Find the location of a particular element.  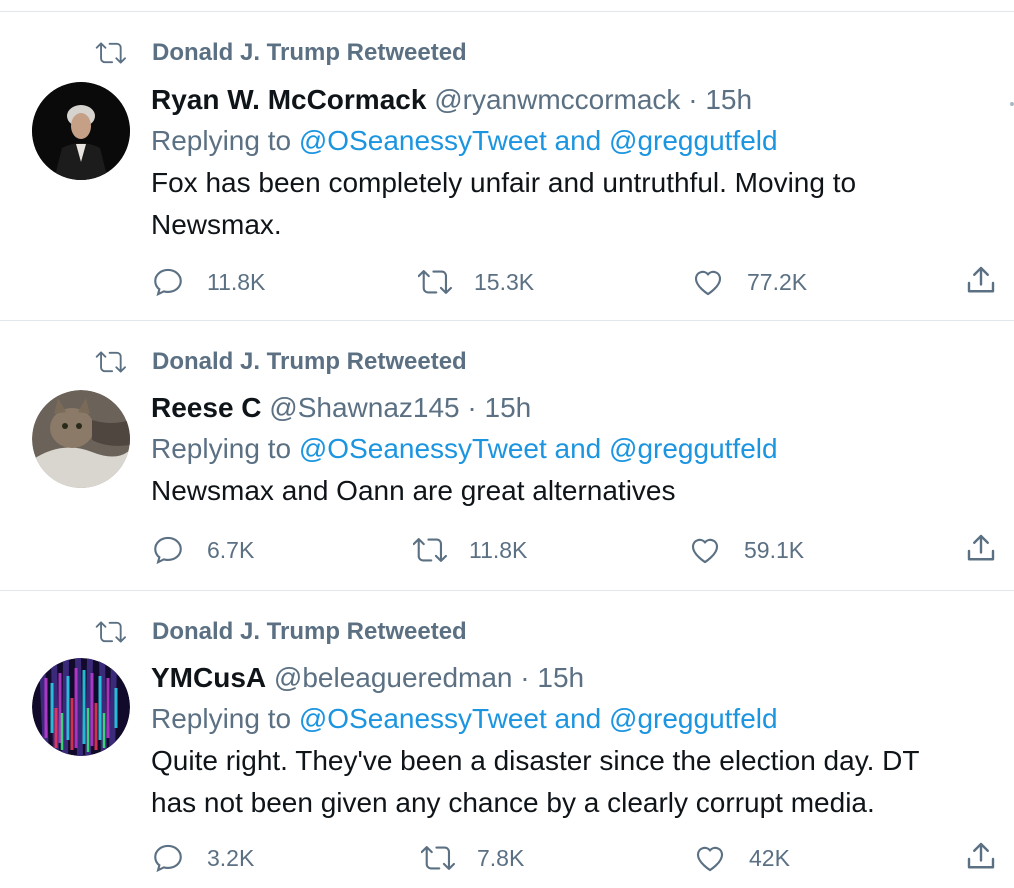

reply-button: 6.7K is located at coordinates (202, 550).